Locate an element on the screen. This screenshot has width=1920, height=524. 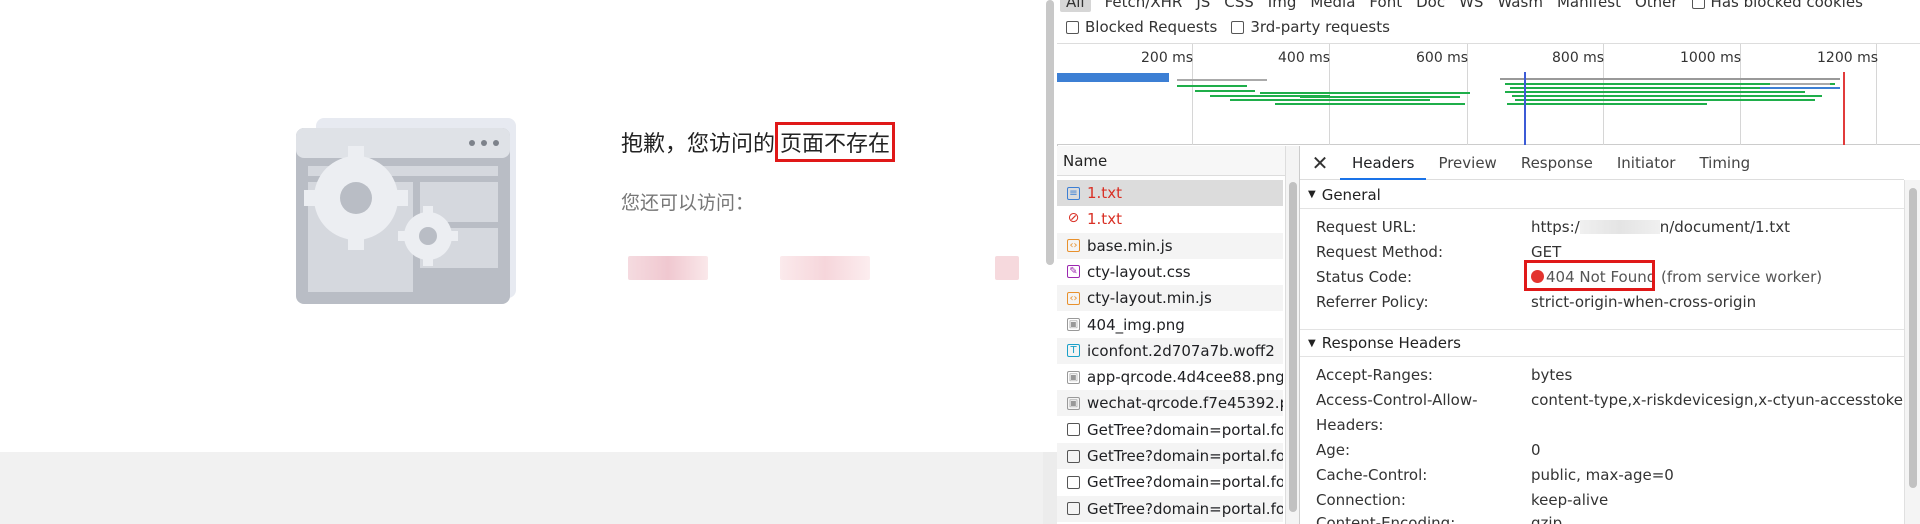
redacted-area is located at coordinates (1619, 227).